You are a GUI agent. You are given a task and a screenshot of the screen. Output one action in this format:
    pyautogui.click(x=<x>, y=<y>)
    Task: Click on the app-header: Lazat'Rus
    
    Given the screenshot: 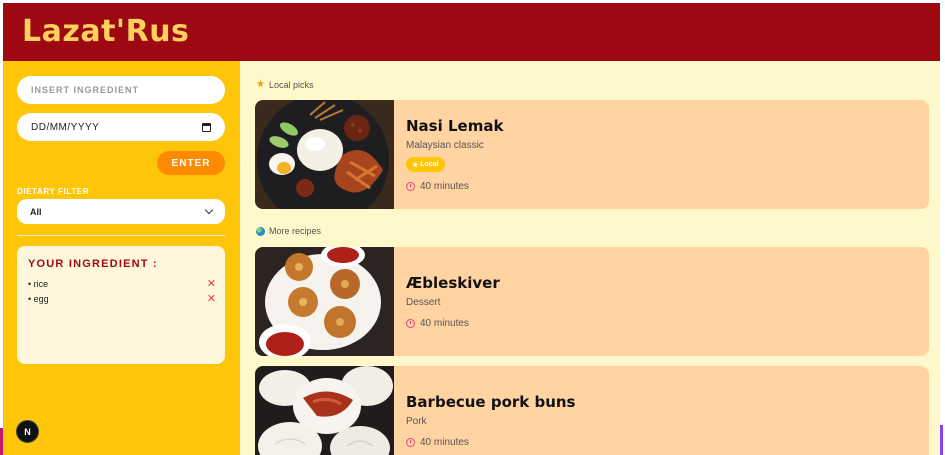 What is the action you would take?
    pyautogui.click(x=471, y=32)
    